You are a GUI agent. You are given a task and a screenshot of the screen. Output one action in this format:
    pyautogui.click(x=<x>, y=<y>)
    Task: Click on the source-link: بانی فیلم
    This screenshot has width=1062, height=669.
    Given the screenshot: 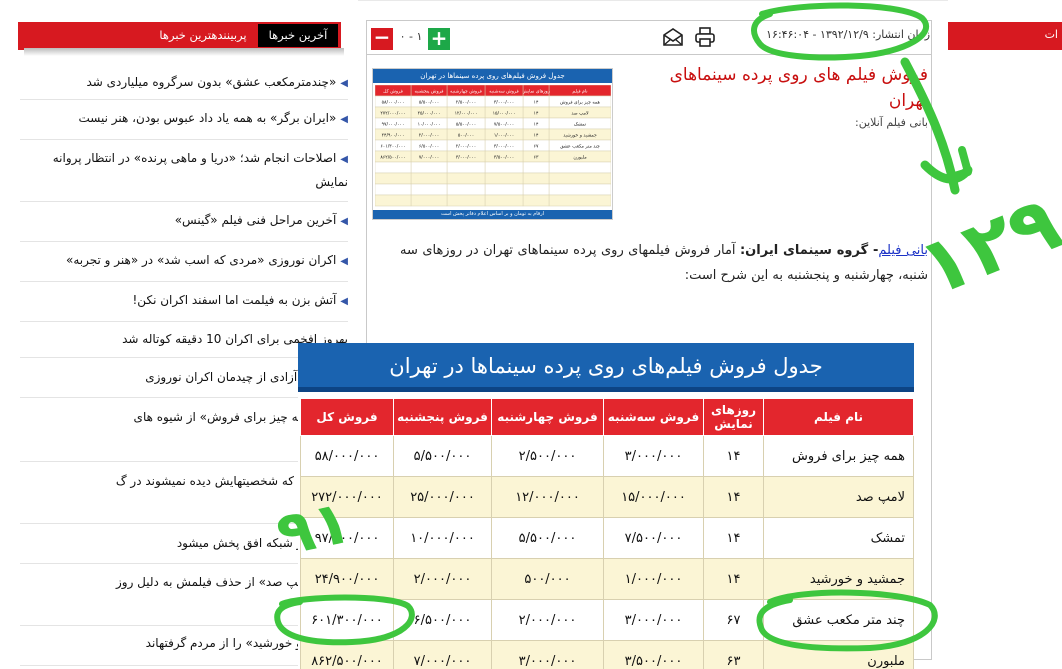 What is the action you would take?
    pyautogui.click(x=903, y=250)
    